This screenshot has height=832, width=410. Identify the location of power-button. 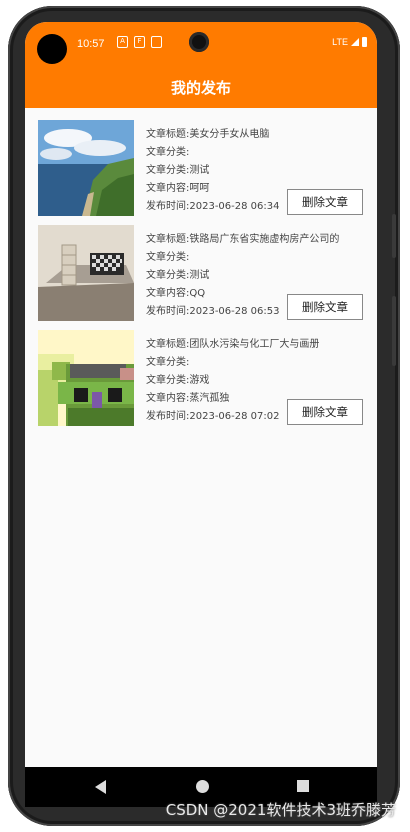
(394, 236).